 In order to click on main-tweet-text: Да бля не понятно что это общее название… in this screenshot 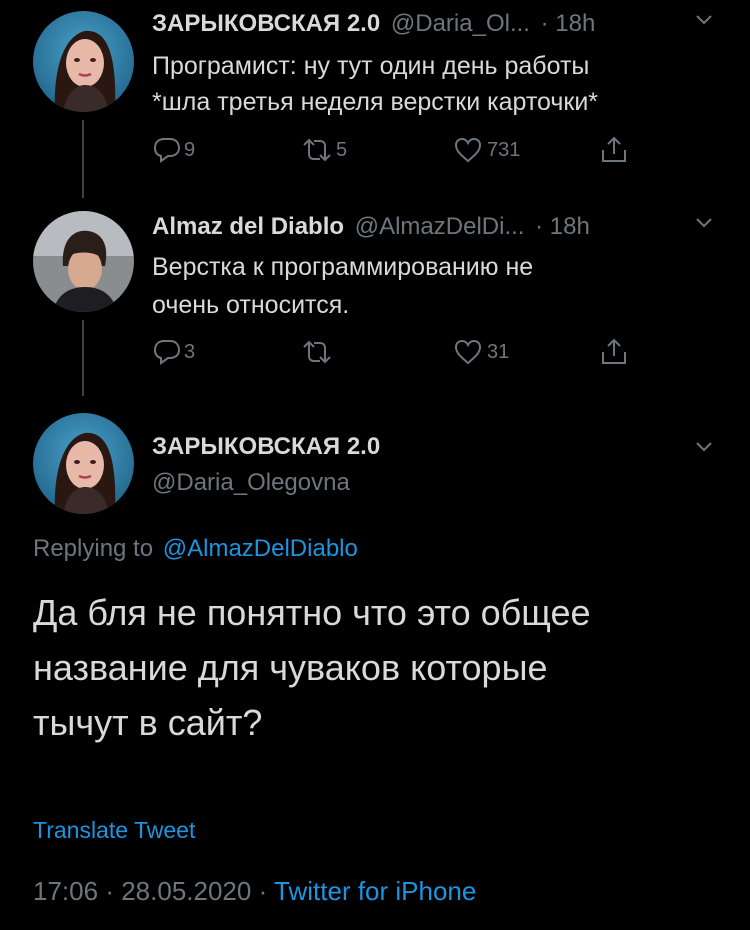, I will do `click(312, 667)`.